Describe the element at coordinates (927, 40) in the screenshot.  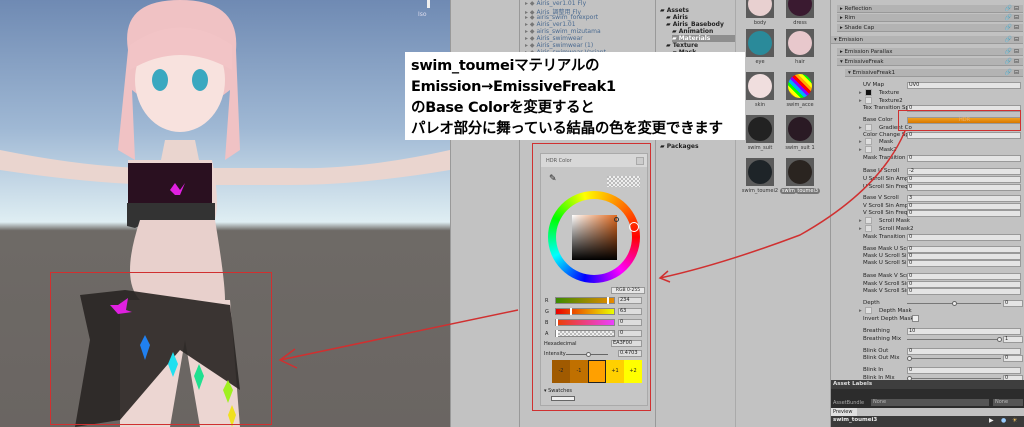
I see `section-header: ▾ Emission 🔗 ⊟` at that location.